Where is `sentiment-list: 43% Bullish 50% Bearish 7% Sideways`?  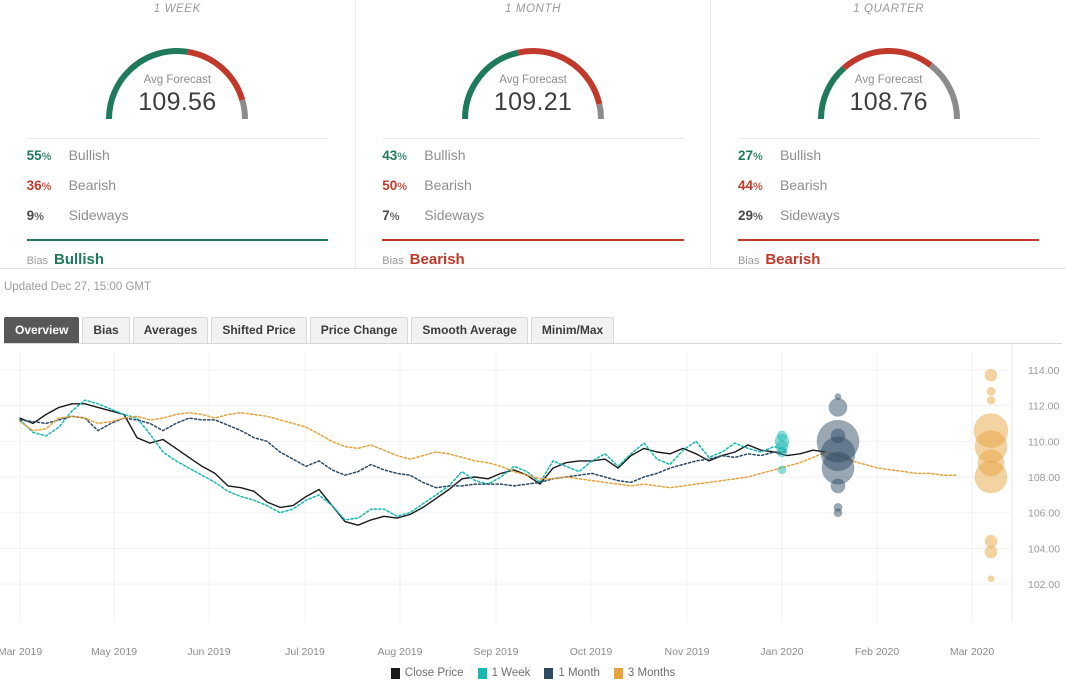 sentiment-list: 43% Bullish 50% Bearish 7% Sideways is located at coordinates (532, 188).